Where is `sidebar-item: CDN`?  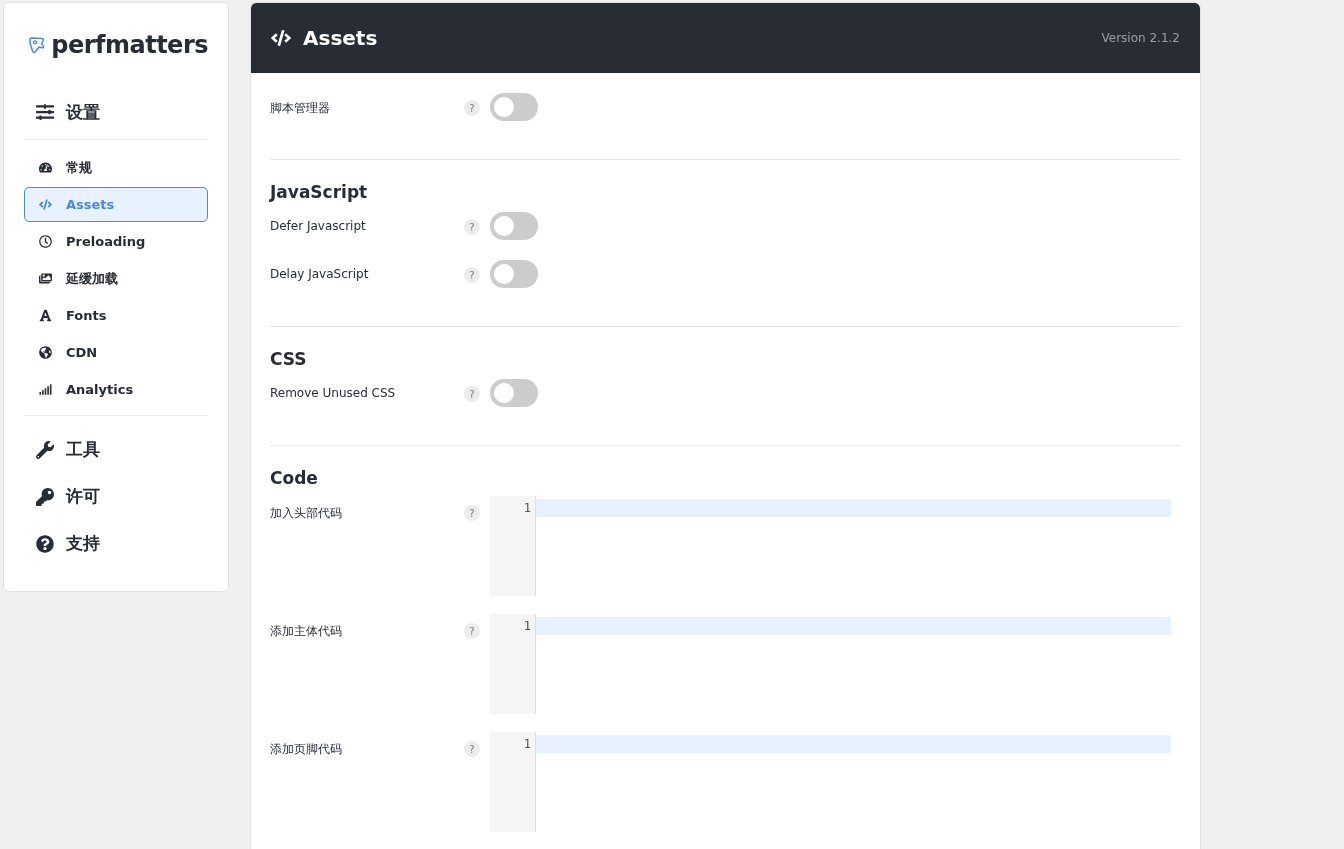 sidebar-item: CDN is located at coordinates (116, 352).